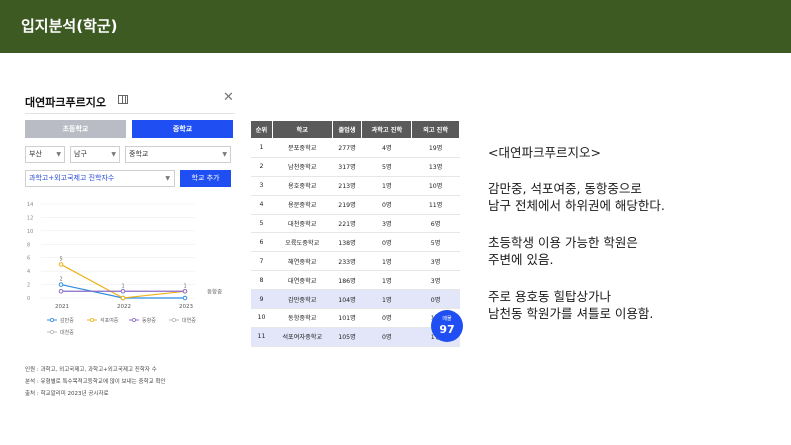 Image resolution: width=791 pixels, height=445 pixels. What do you see at coordinates (30, 205) in the screenshot?
I see `y-tick-label: 14` at bounding box center [30, 205].